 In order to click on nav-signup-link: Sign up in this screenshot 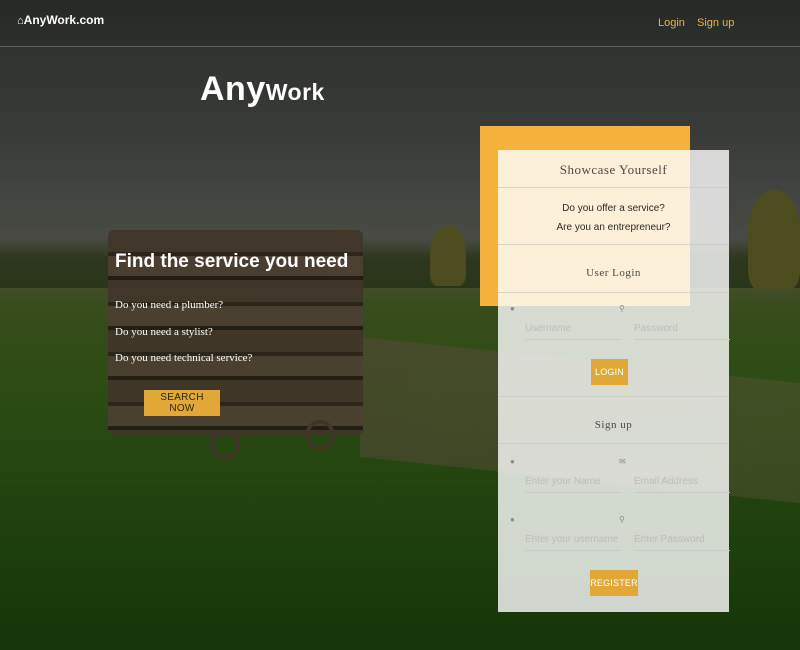, I will do `click(715, 23)`.